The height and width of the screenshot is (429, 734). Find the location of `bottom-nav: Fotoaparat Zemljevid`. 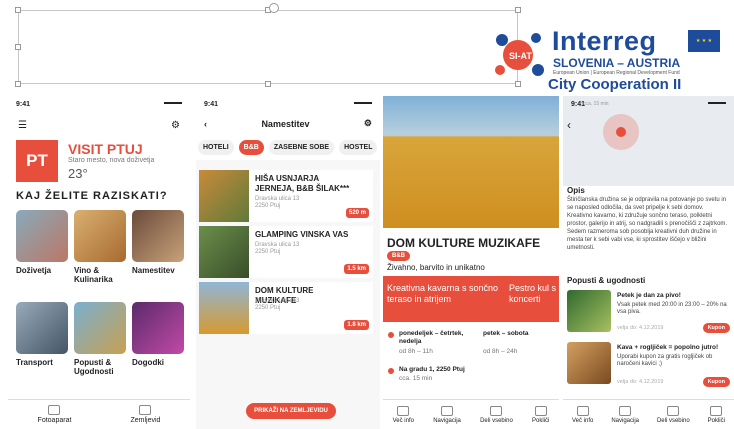

bottom-nav: Fotoaparat Zemljevid is located at coordinates (99, 414).